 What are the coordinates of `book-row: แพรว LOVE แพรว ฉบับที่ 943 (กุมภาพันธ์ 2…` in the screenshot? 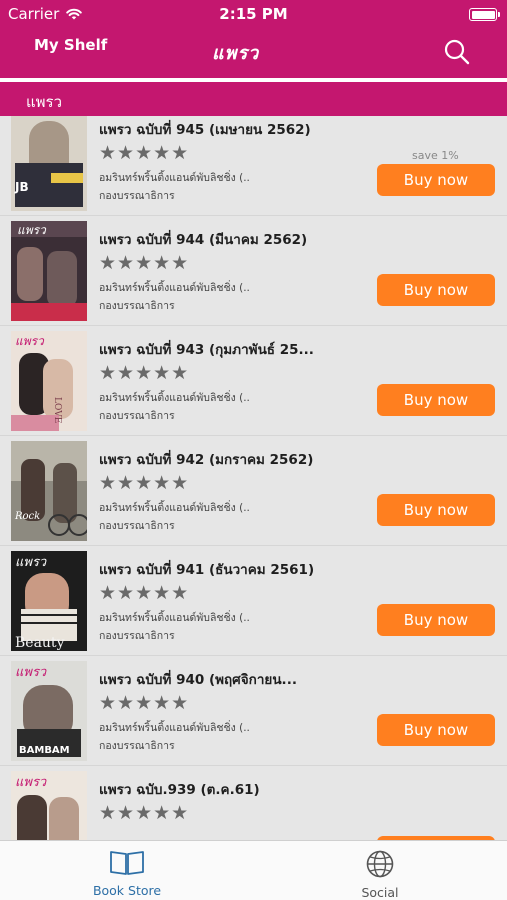 It's located at (253, 381).